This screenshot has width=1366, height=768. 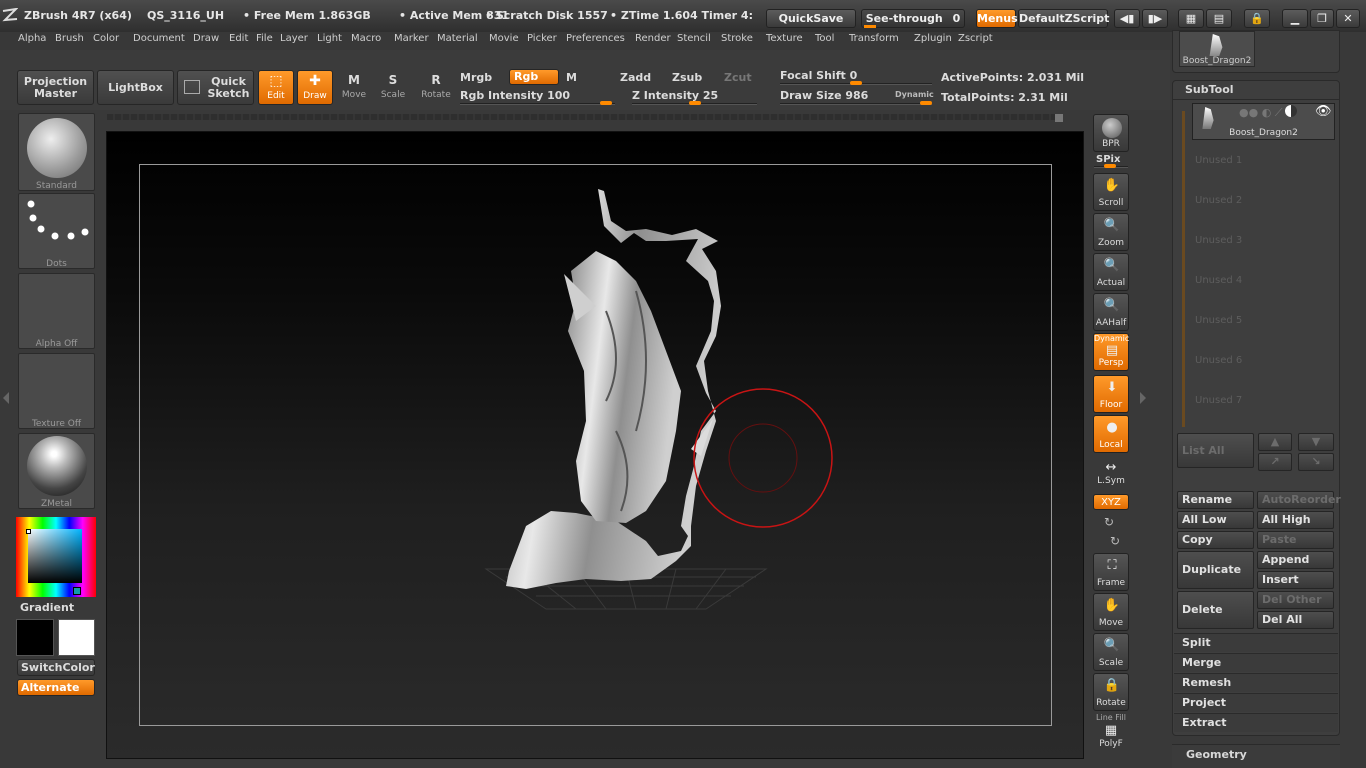 What do you see at coordinates (69, 38) in the screenshot?
I see `menu-brush: Brush` at bounding box center [69, 38].